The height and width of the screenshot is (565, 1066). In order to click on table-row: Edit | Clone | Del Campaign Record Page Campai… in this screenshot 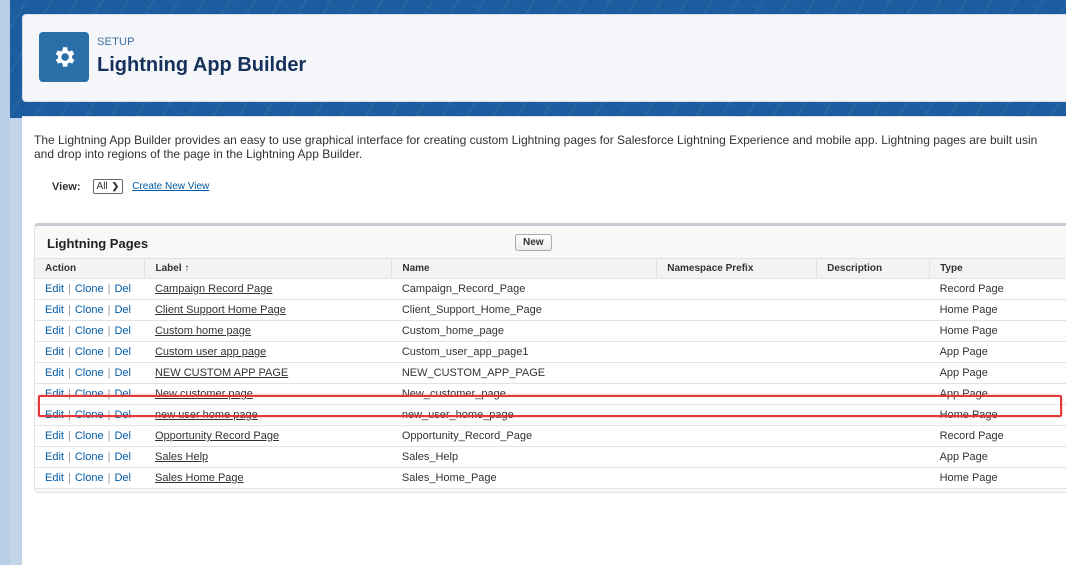, I will do `click(550, 289)`.